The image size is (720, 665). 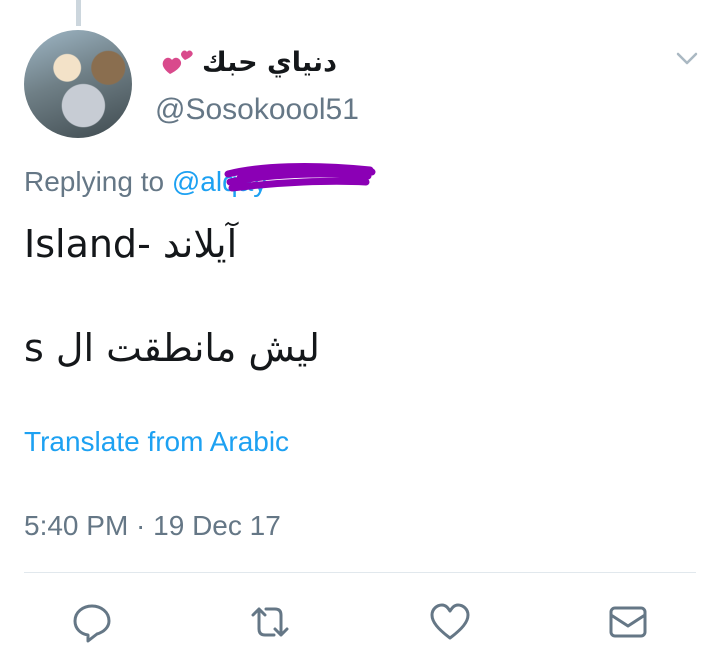 What do you see at coordinates (156, 442) in the screenshot?
I see `translate-link: Translate from Arabic` at bounding box center [156, 442].